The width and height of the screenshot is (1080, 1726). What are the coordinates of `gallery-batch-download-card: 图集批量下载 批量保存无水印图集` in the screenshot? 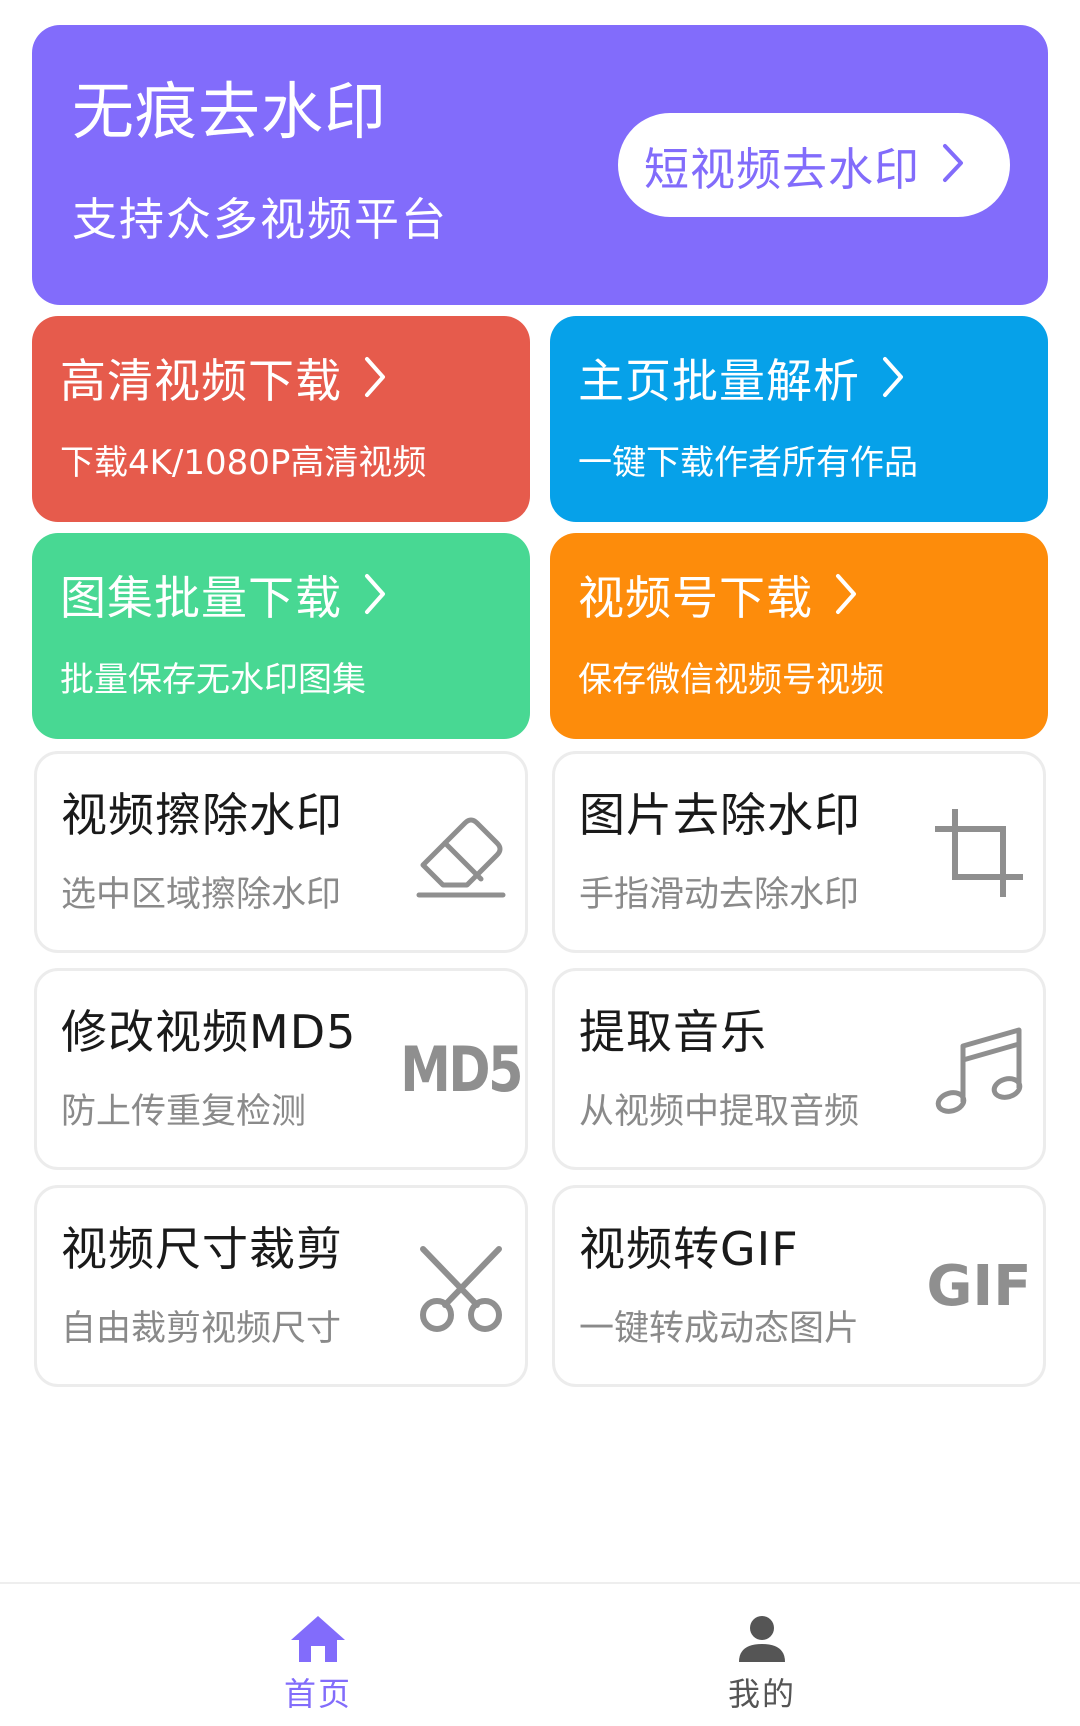 It's located at (281, 636).